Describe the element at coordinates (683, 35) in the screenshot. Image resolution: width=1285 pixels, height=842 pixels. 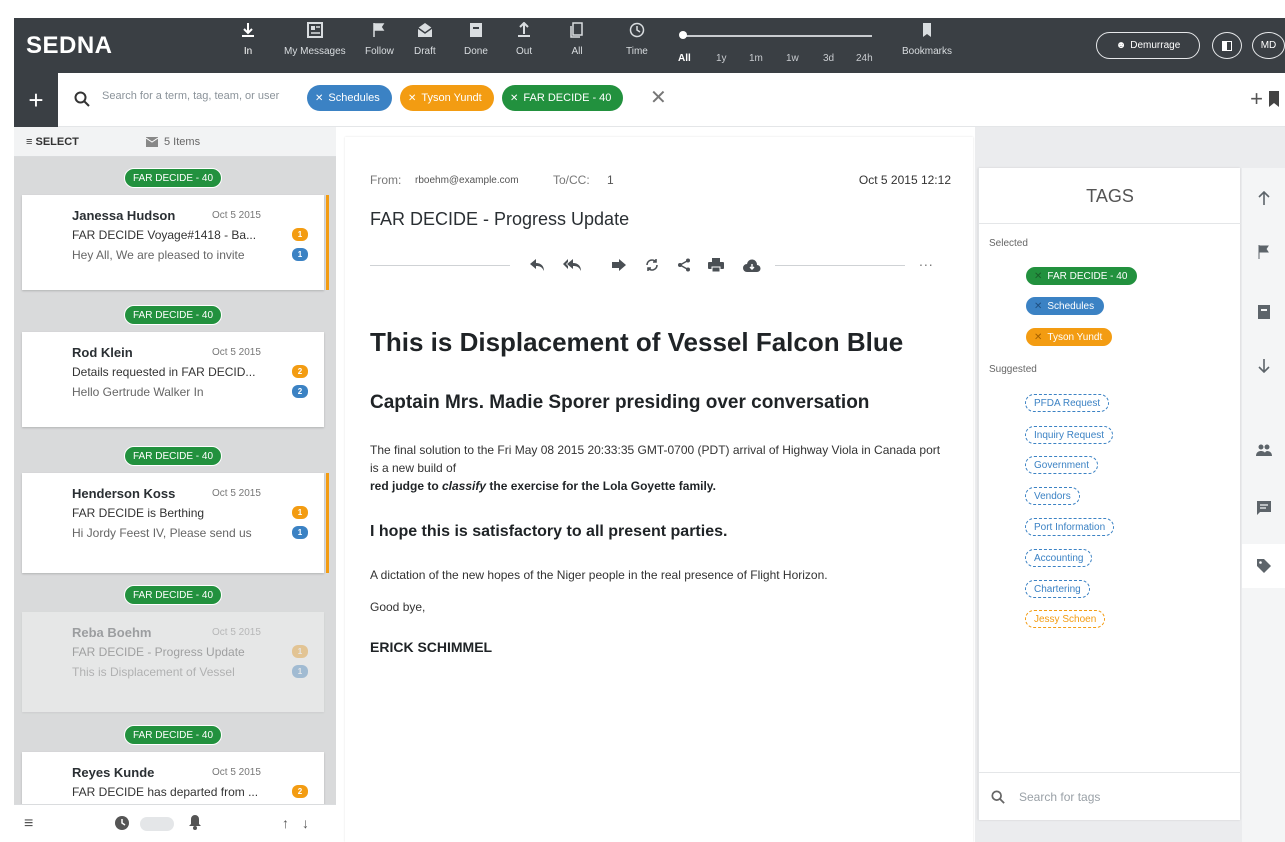
I see `slider-knob` at that location.